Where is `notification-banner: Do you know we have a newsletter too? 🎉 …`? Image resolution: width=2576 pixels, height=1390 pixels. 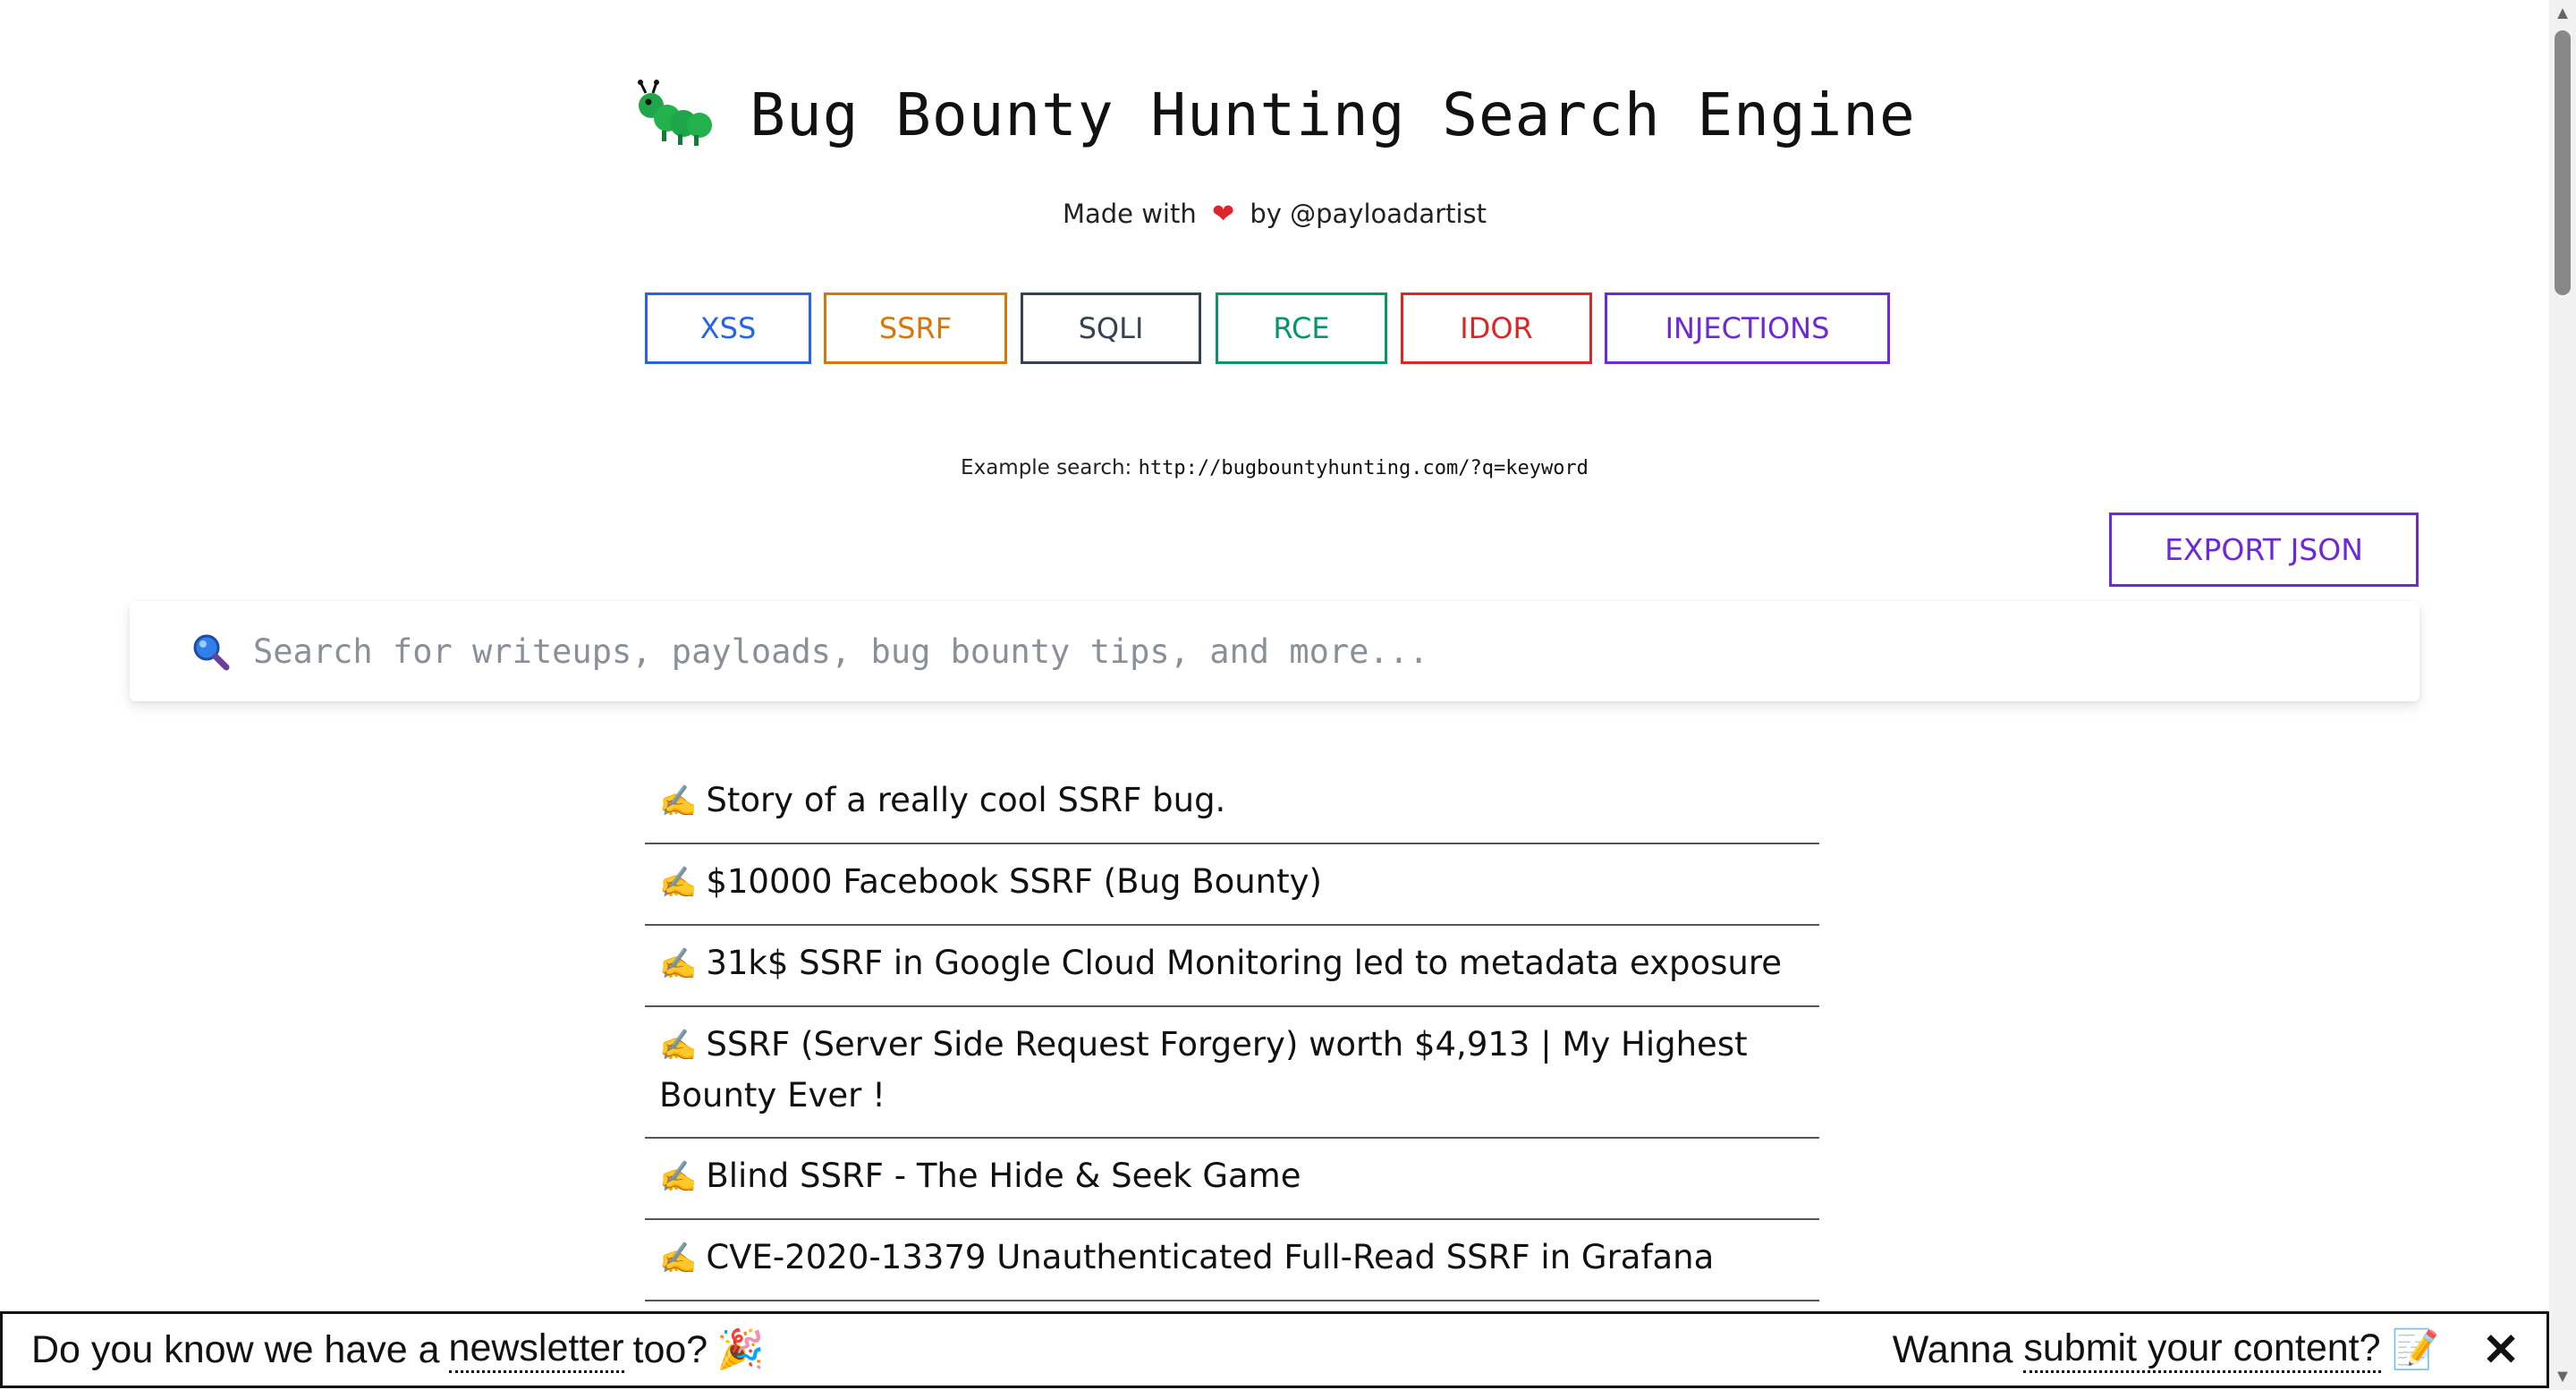
notification-banner: Do you know we have a newsletter too? 🎉 … is located at coordinates (1274, 1349).